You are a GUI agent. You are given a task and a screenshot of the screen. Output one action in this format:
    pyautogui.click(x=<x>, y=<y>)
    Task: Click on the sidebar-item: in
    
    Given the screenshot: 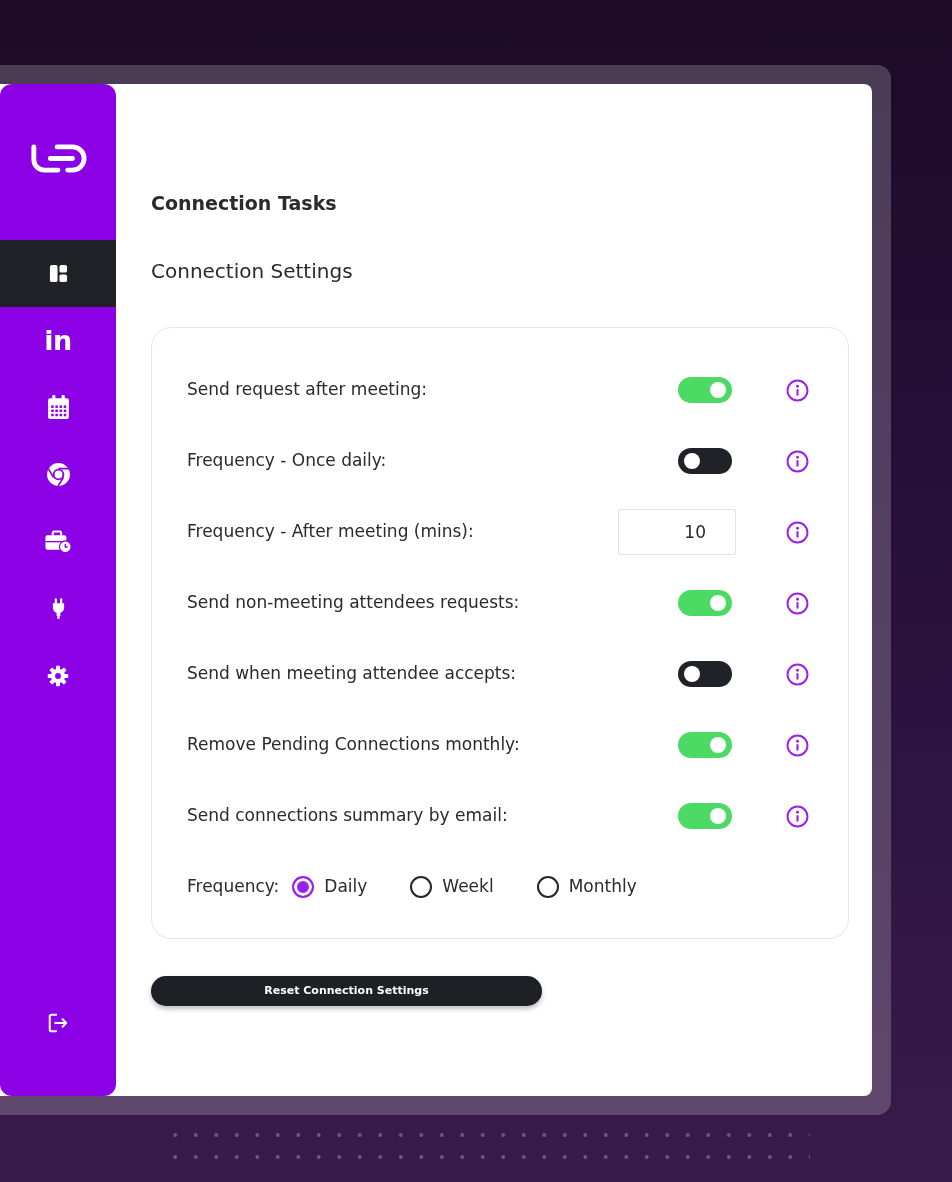 What is the action you would take?
    pyautogui.click(x=58, y=340)
    